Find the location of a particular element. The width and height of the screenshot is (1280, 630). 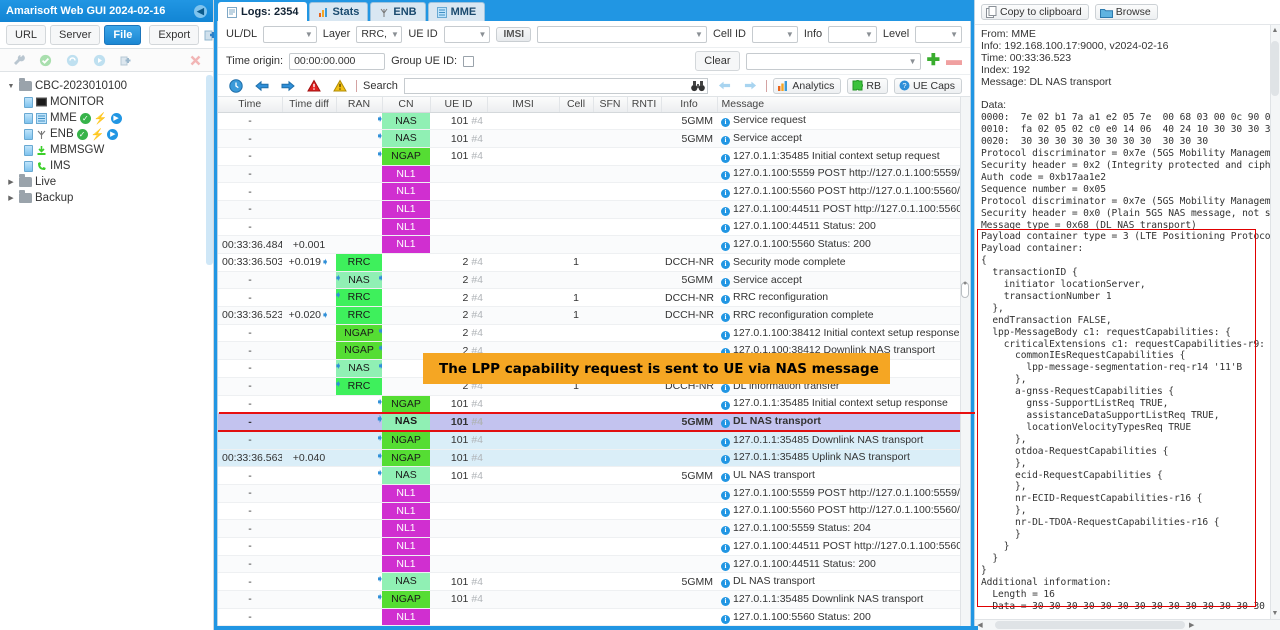

play-circle-icon is located at coordinates (99, 60).